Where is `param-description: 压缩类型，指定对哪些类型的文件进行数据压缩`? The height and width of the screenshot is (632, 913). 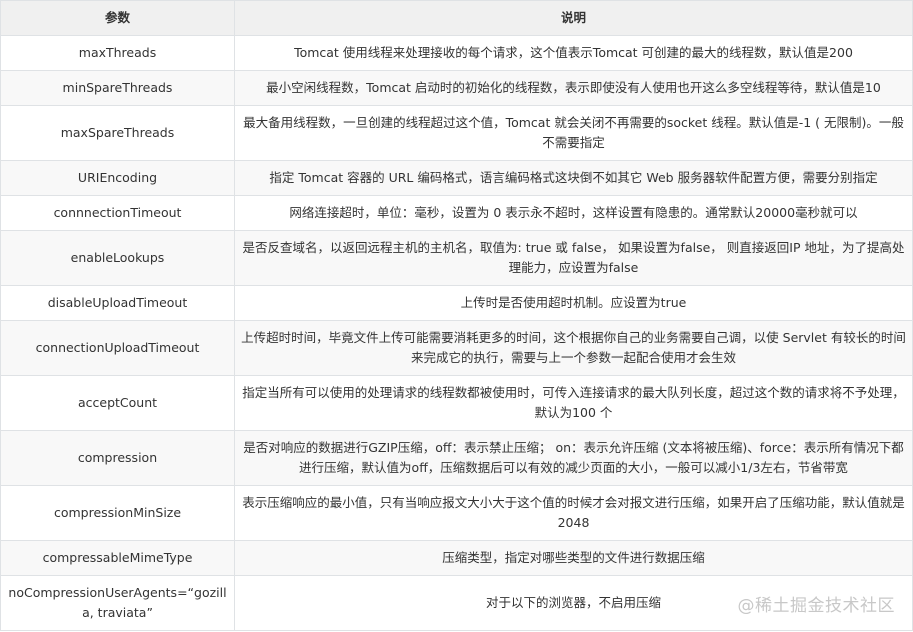
param-description: 压缩类型，指定对哪些类型的文件进行数据压缩 is located at coordinates (573, 558).